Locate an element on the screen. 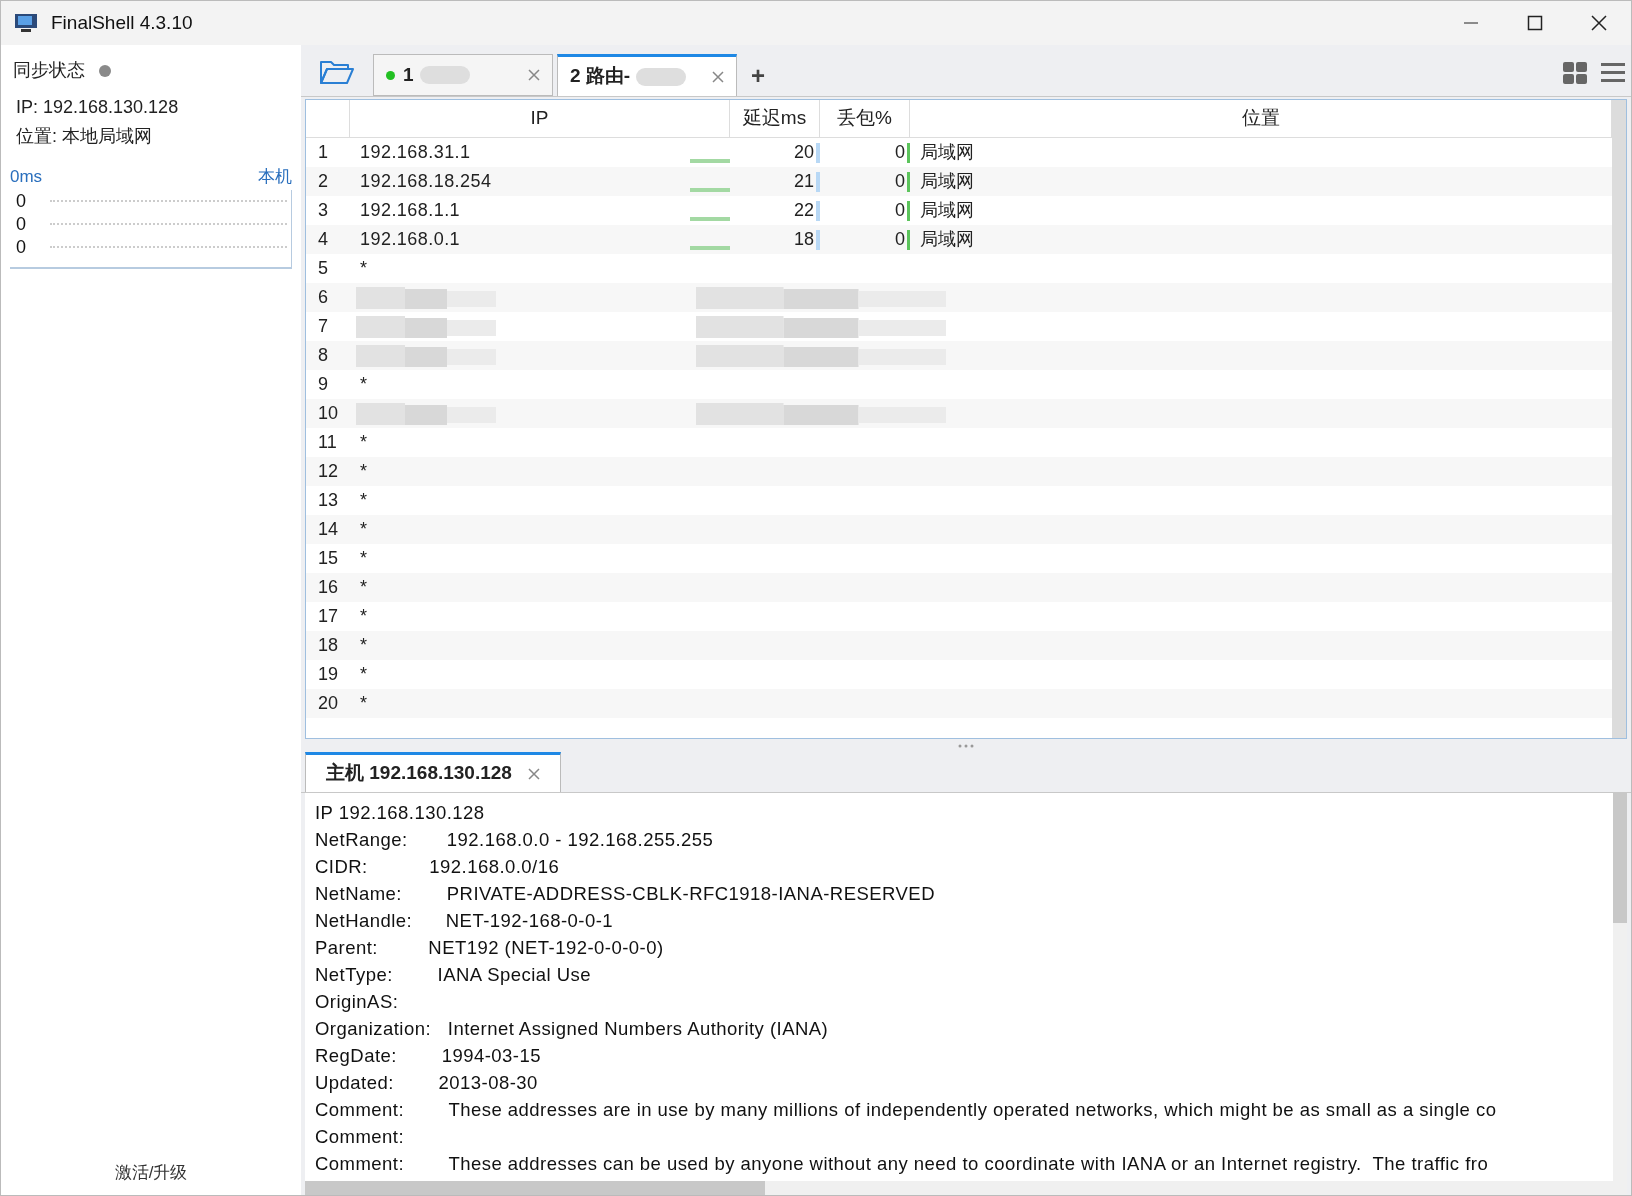  row-number: 6 is located at coordinates (323, 297).